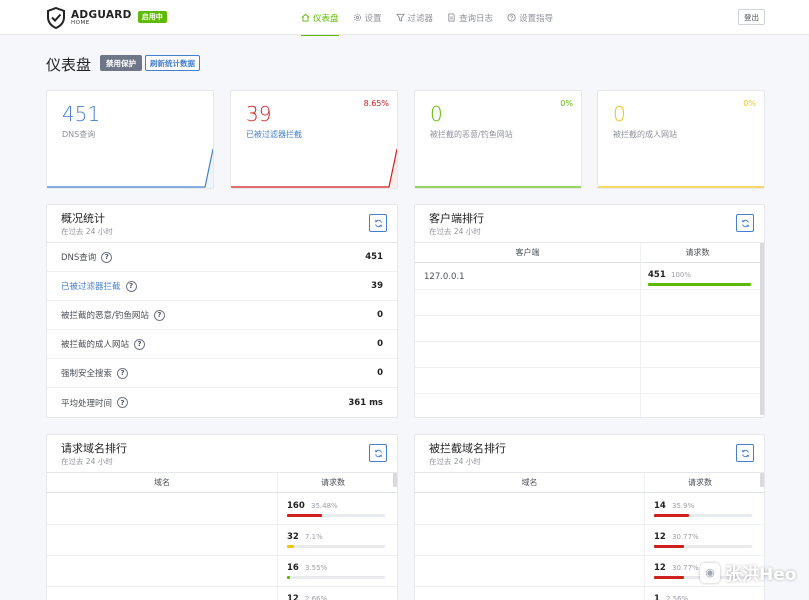  What do you see at coordinates (305, 17) in the screenshot?
I see `home-icon` at bounding box center [305, 17].